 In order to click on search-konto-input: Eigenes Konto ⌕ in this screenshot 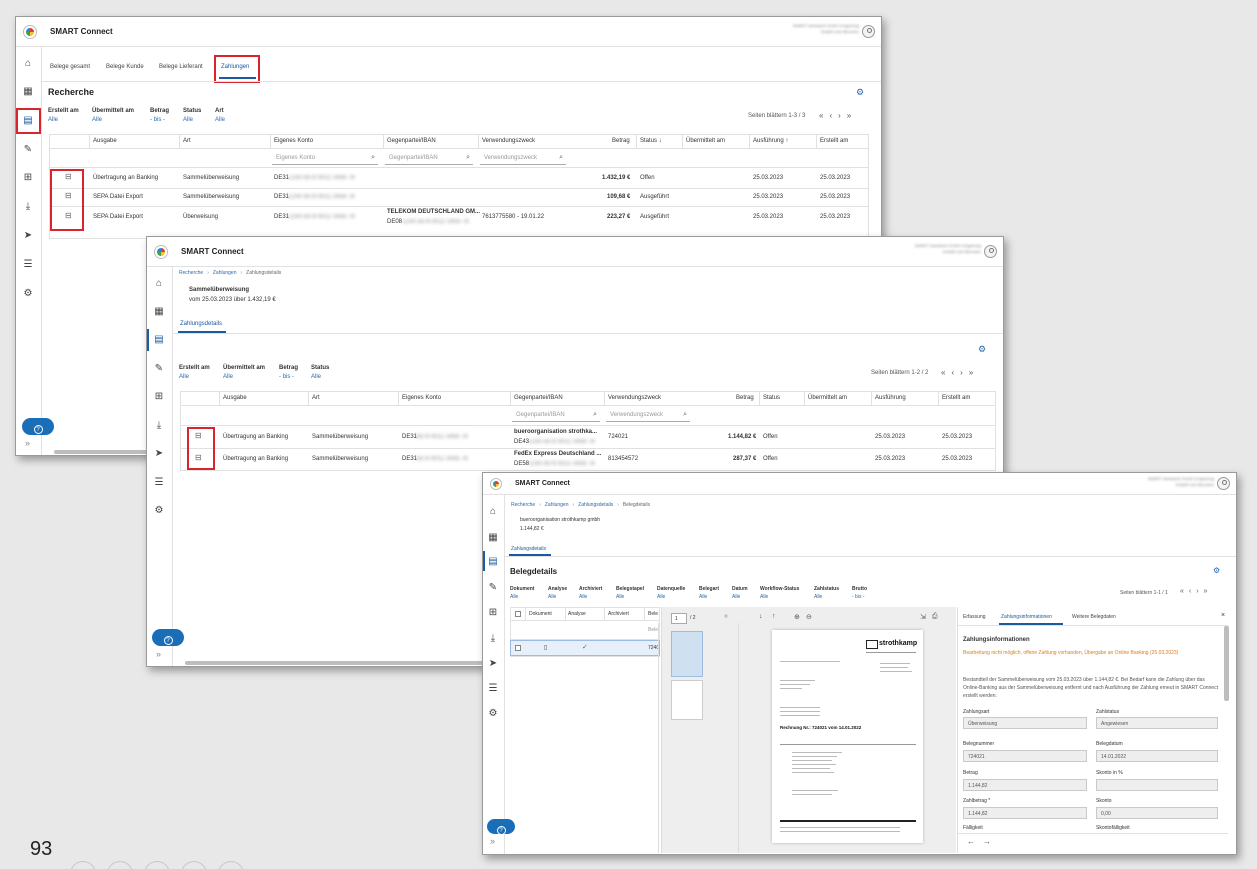, I will do `click(325, 158)`.